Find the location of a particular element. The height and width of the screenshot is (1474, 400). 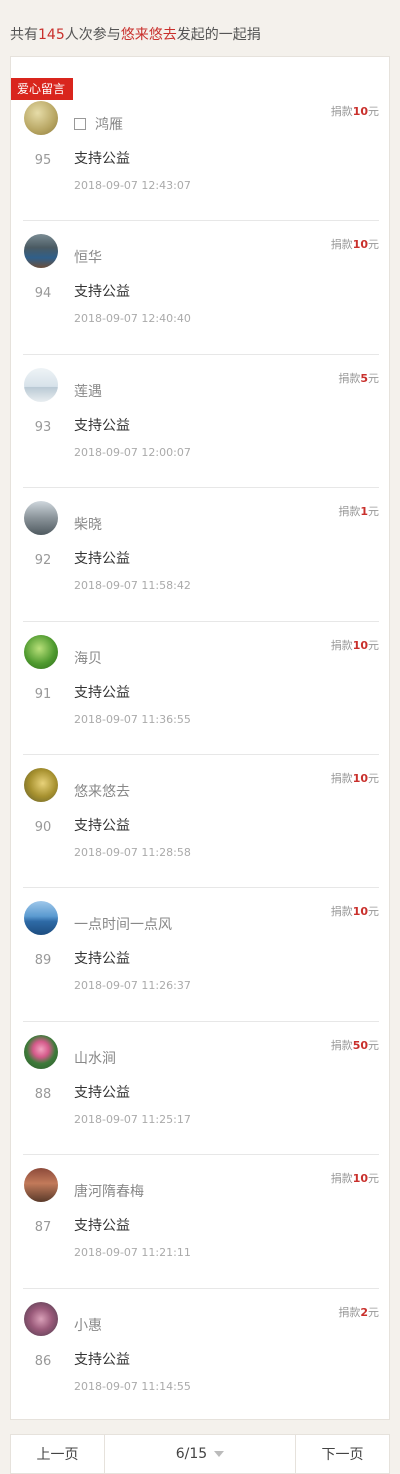

pagination: 上一页 6/15 下一页 is located at coordinates (200, 1454).